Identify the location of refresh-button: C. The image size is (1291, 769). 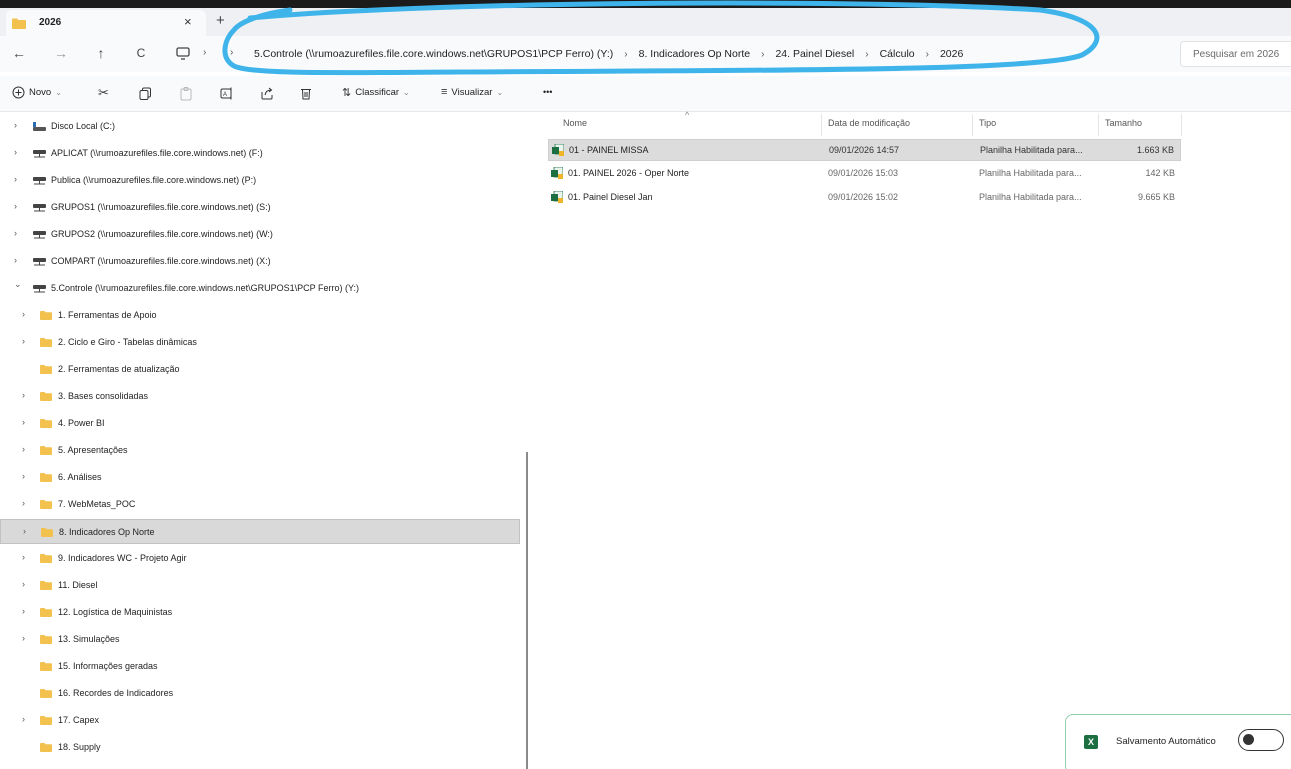
(141, 53).